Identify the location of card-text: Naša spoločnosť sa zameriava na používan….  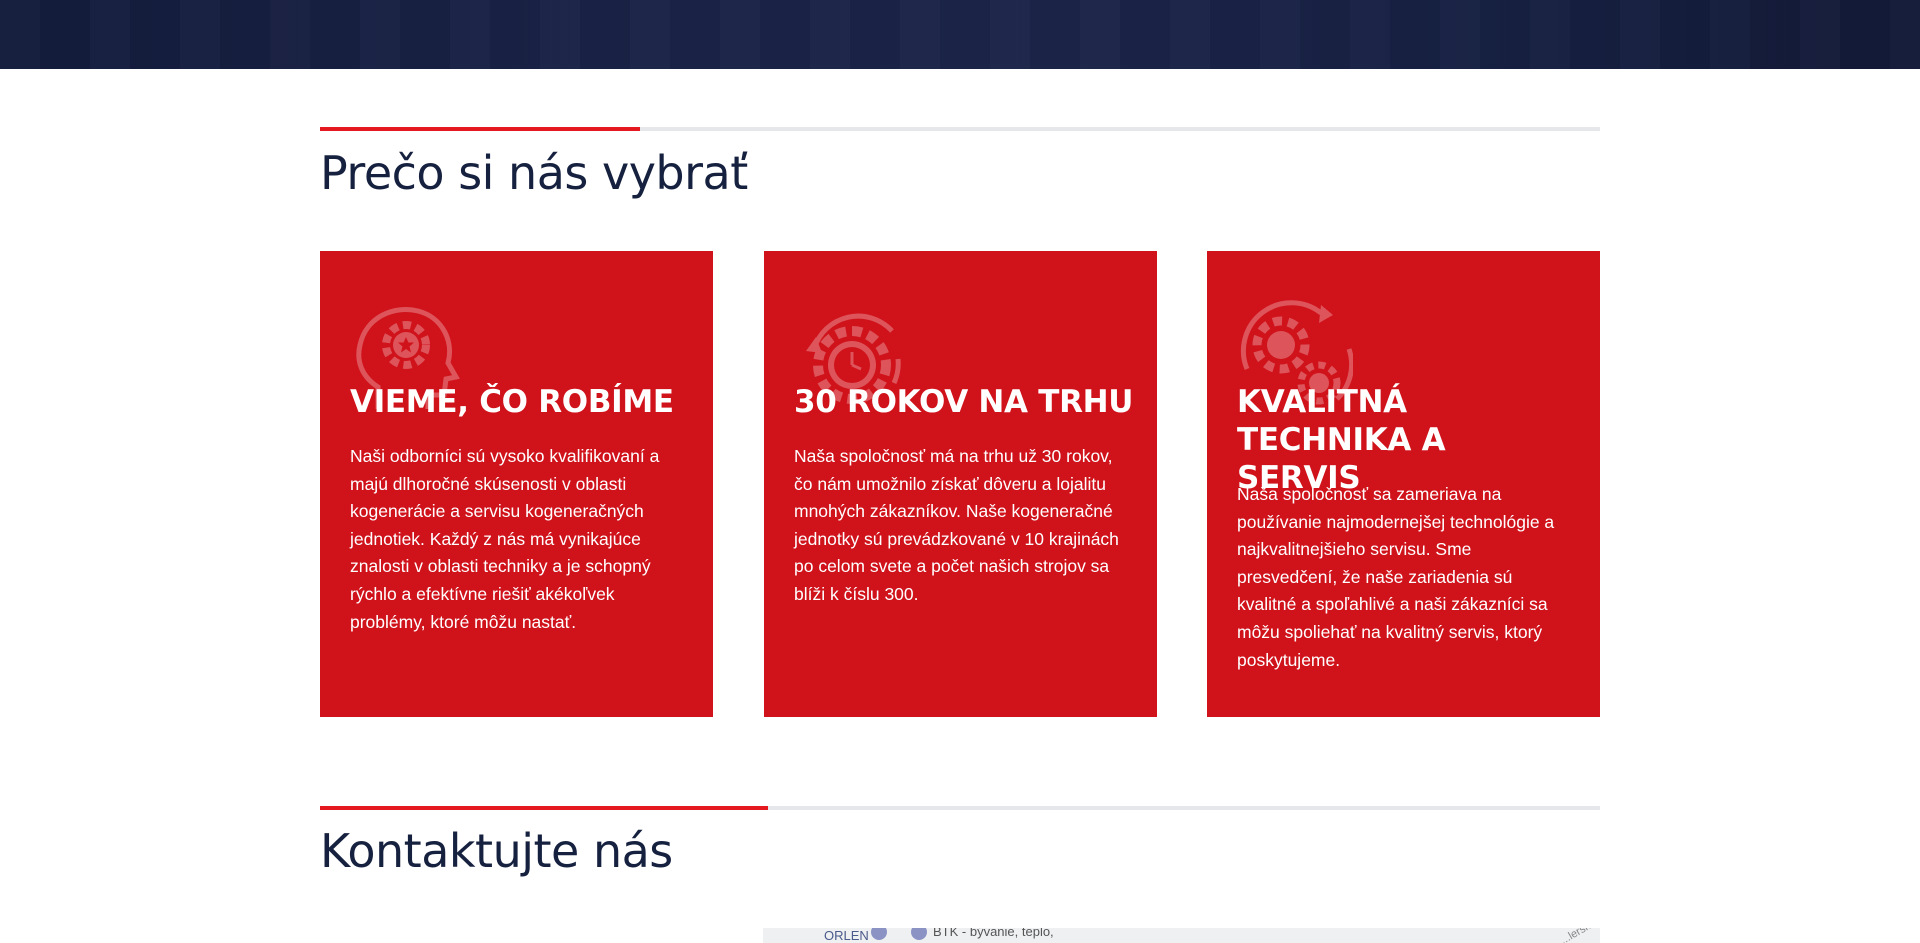
(1396, 577).